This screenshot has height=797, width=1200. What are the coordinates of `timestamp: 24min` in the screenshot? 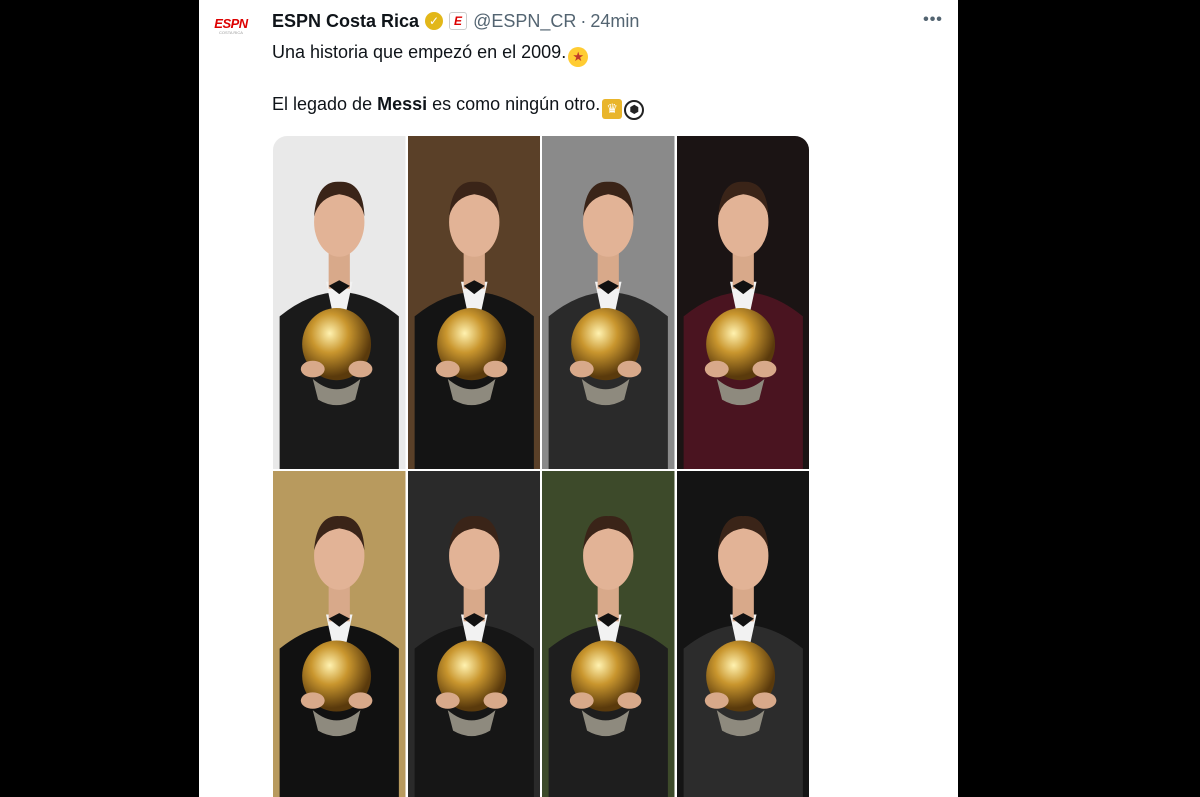 It's located at (614, 21).